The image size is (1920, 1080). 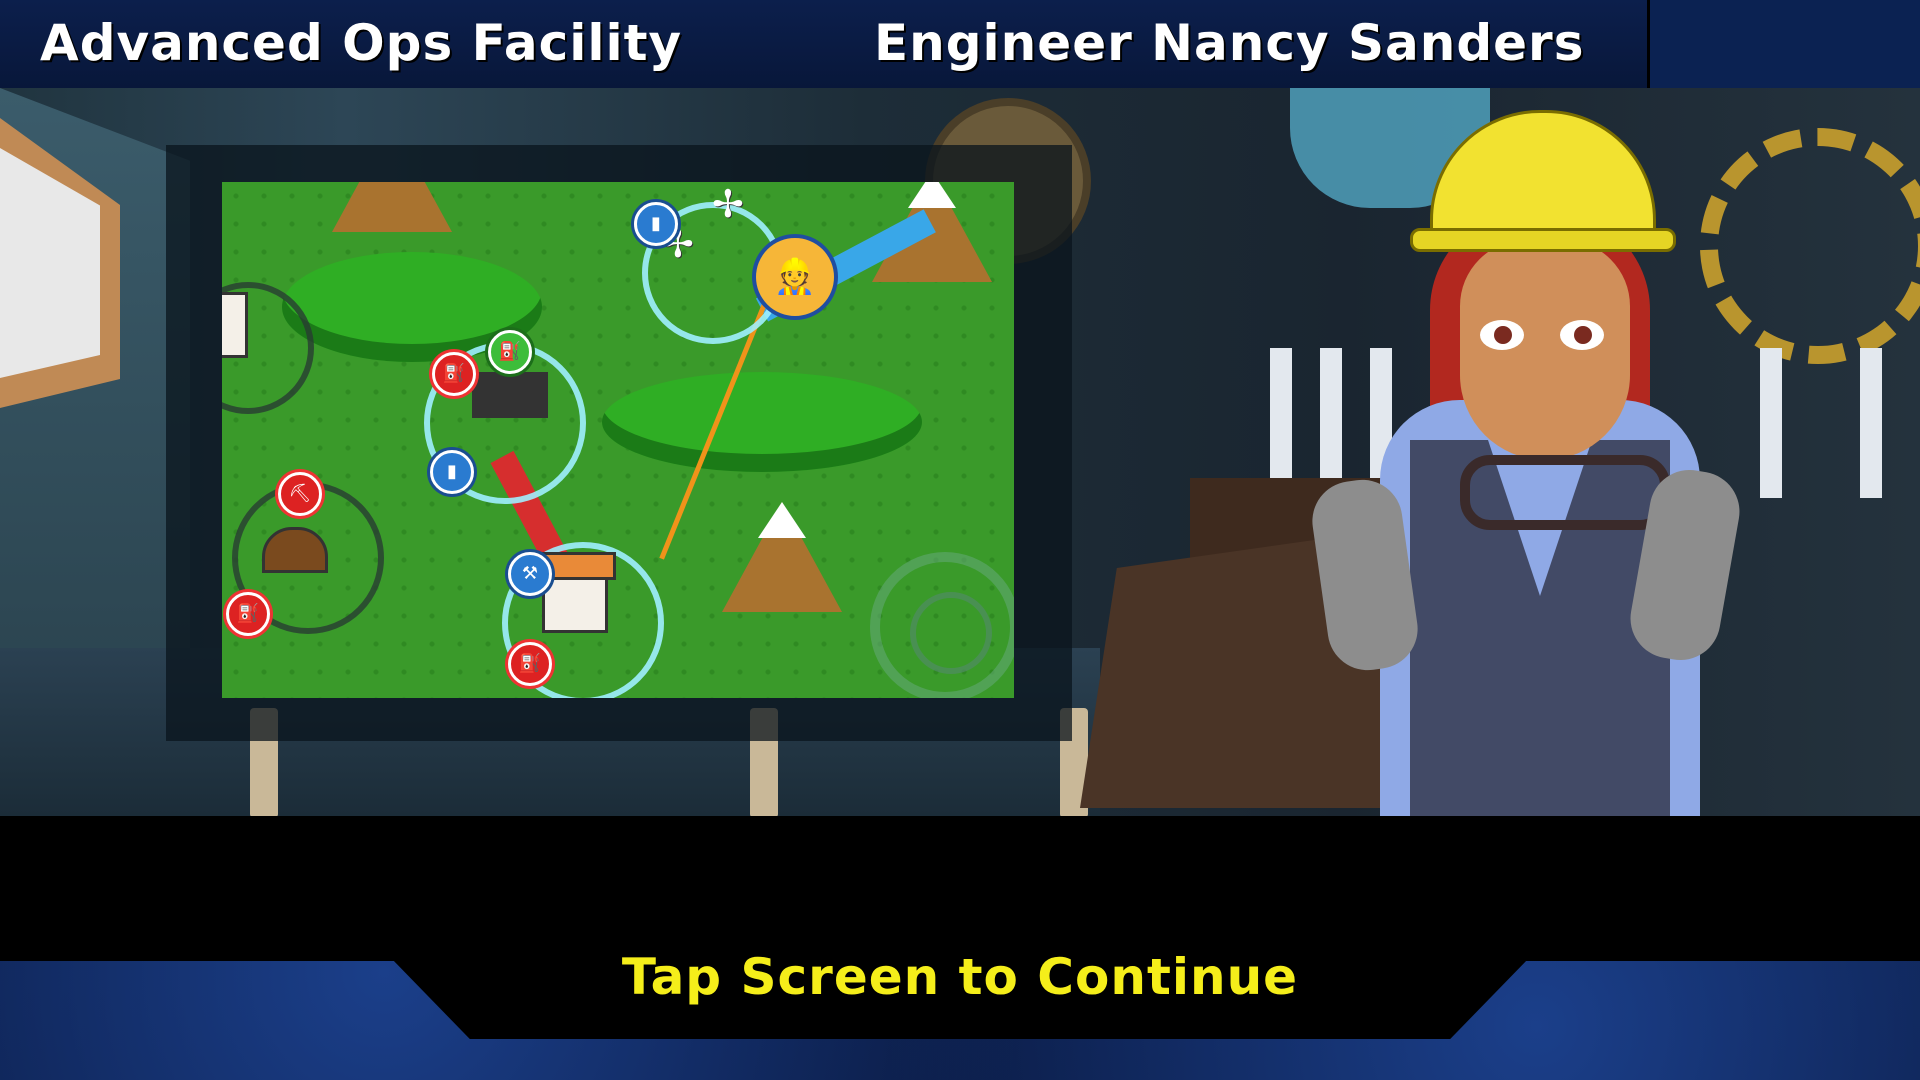 What do you see at coordinates (1543, 178) in the screenshot?
I see `hard-hat` at bounding box center [1543, 178].